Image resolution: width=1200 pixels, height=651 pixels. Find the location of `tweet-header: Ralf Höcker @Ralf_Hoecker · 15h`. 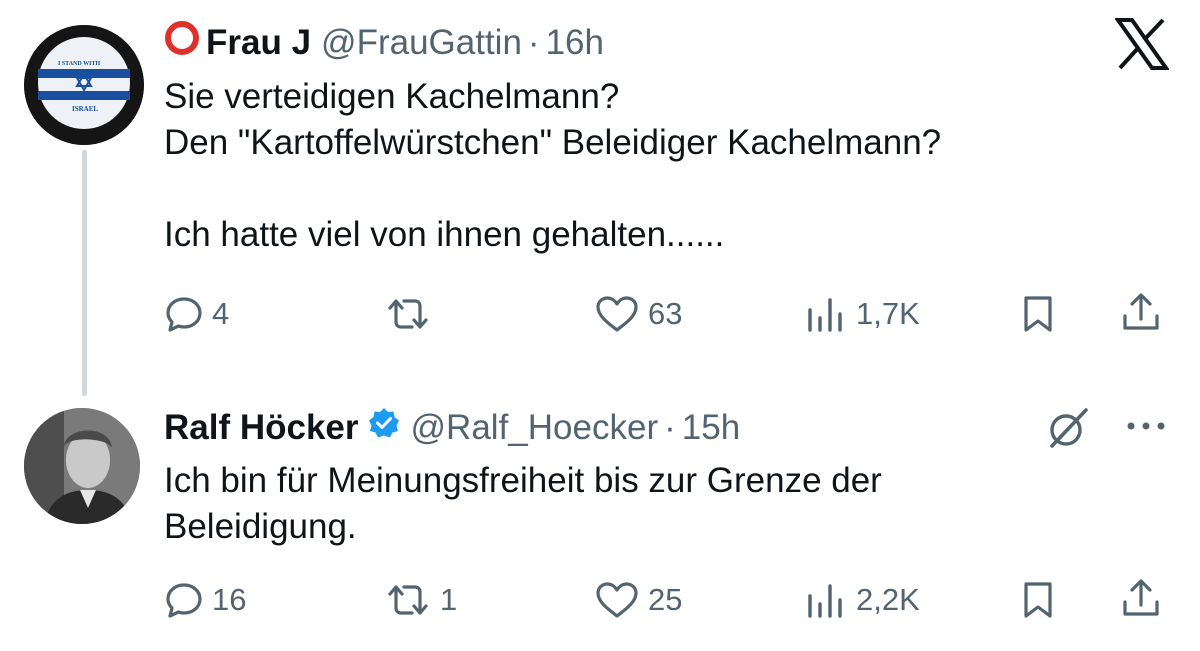

tweet-header: Ralf Höcker @Ralf_Hoecker · 15h is located at coordinates (452, 427).